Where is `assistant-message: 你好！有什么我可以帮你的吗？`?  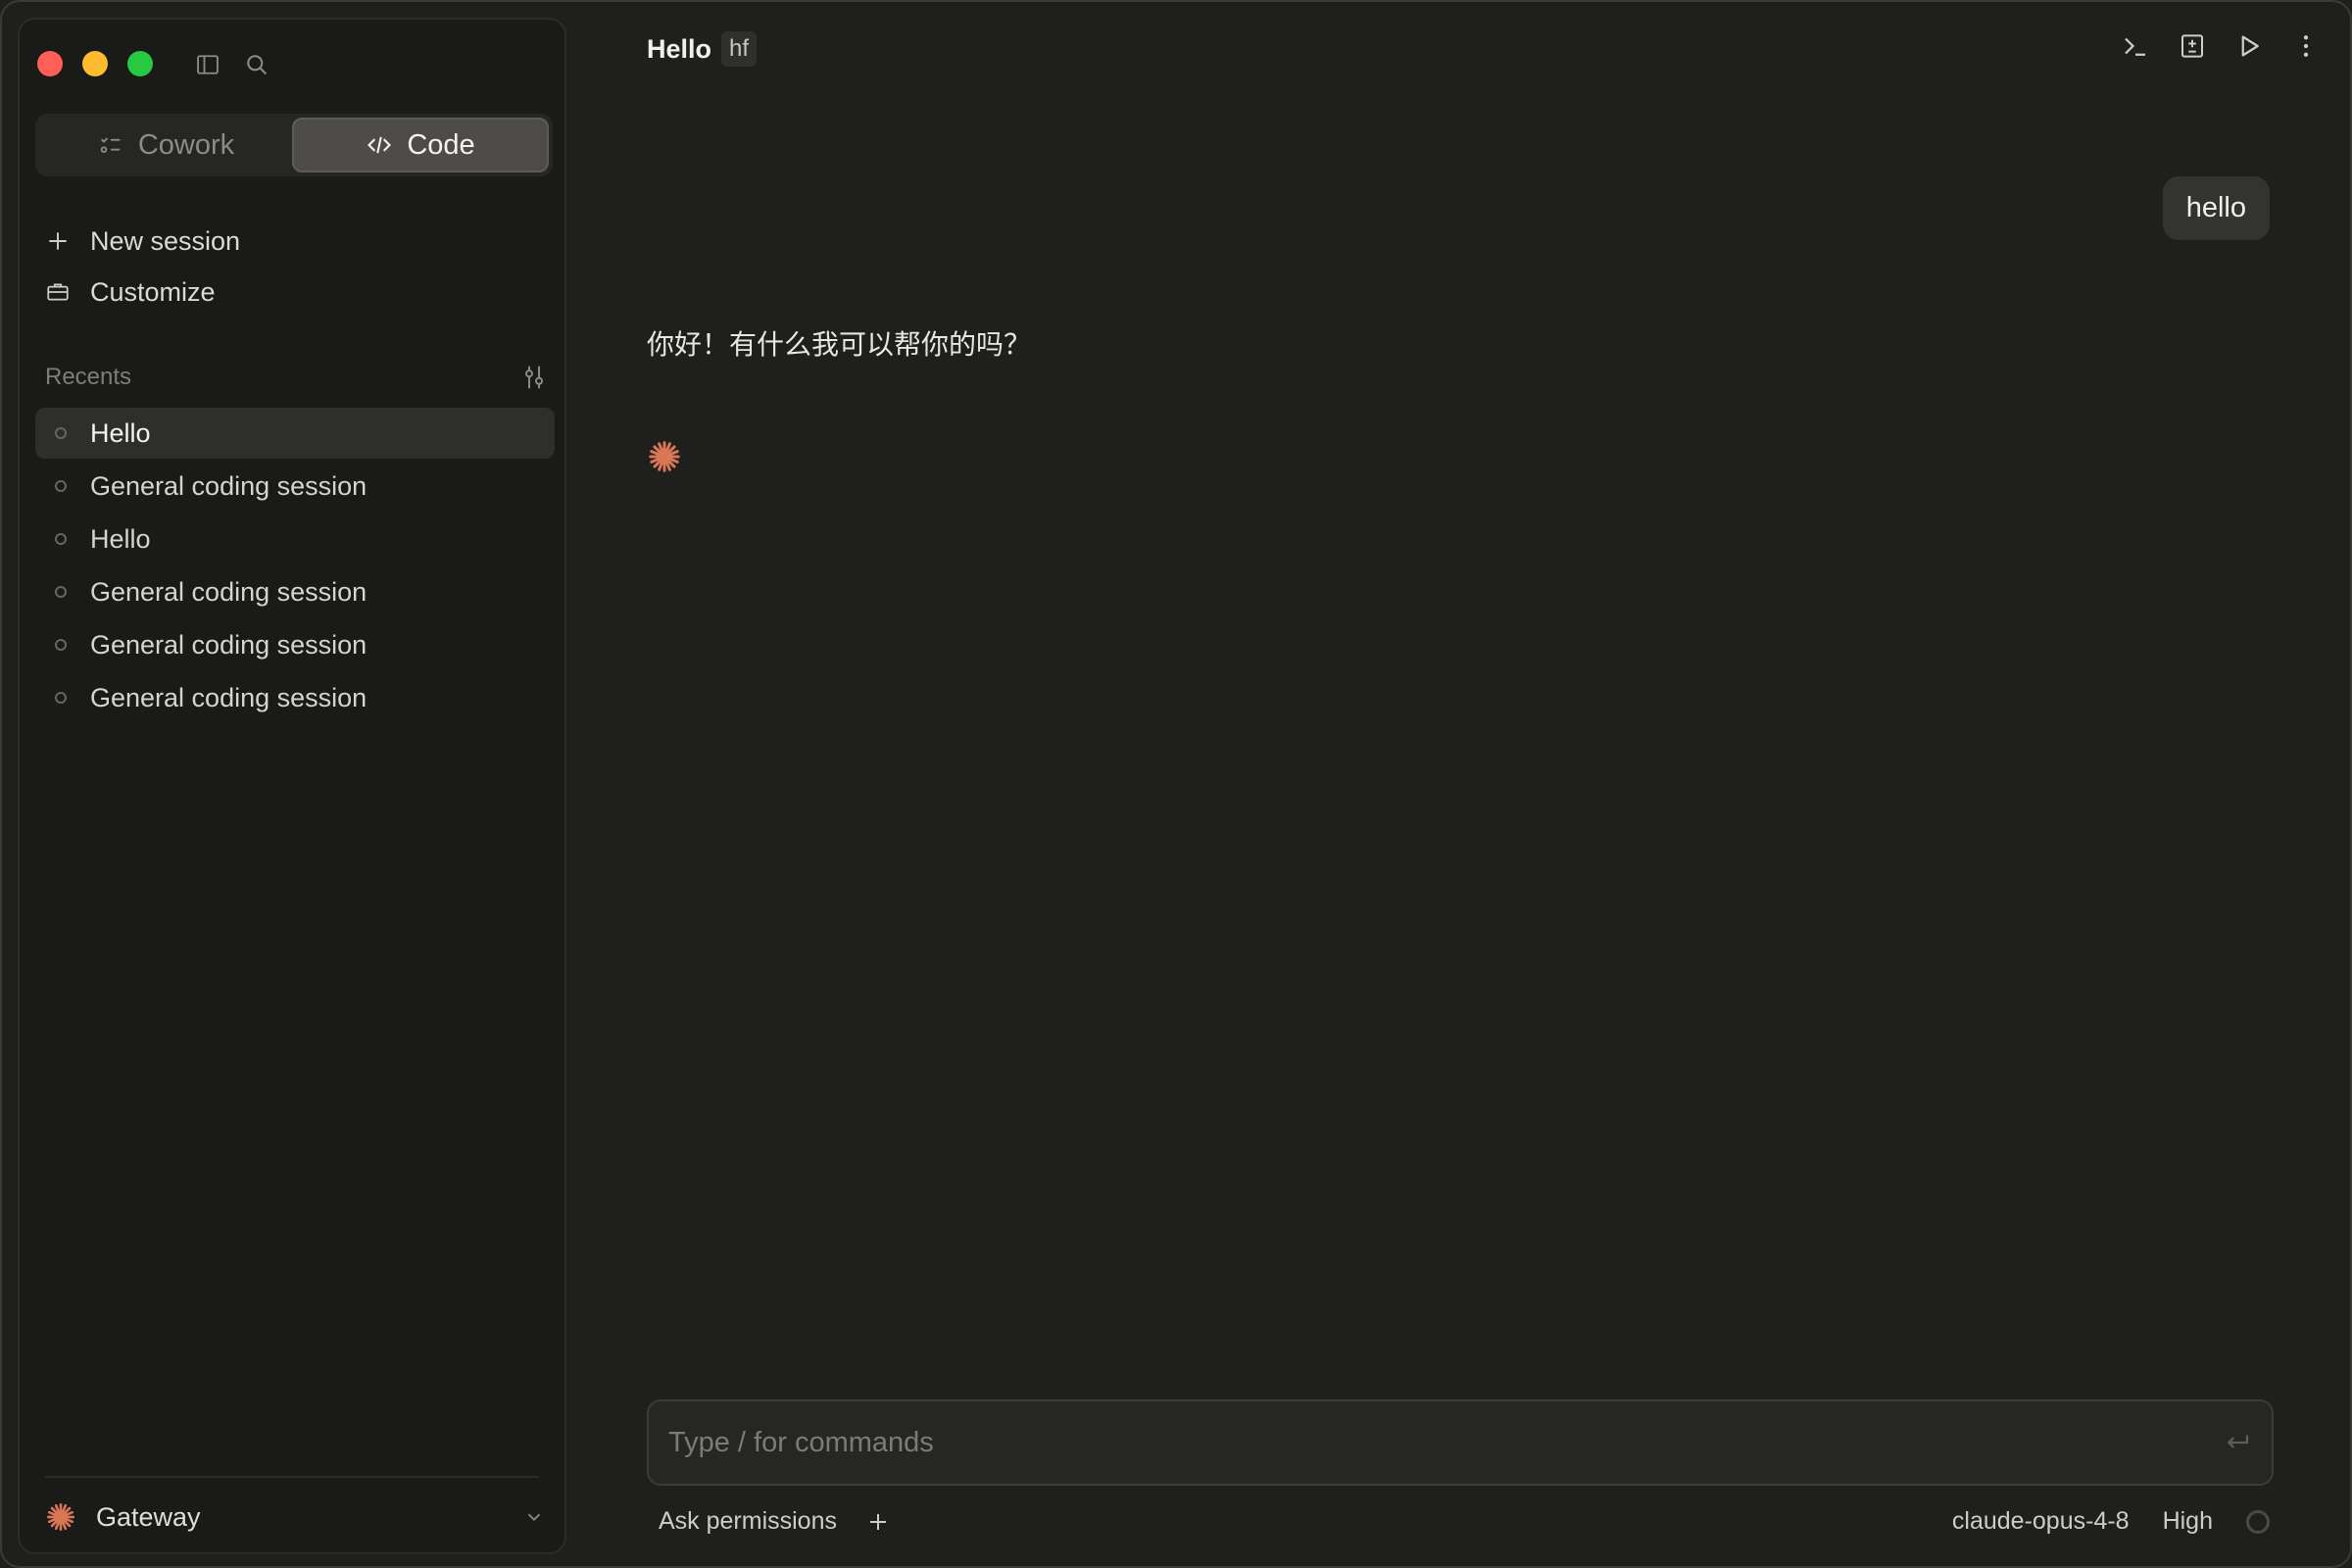
assistant-message: 你好！有什么我可以帮你的吗？ is located at coordinates (839, 344).